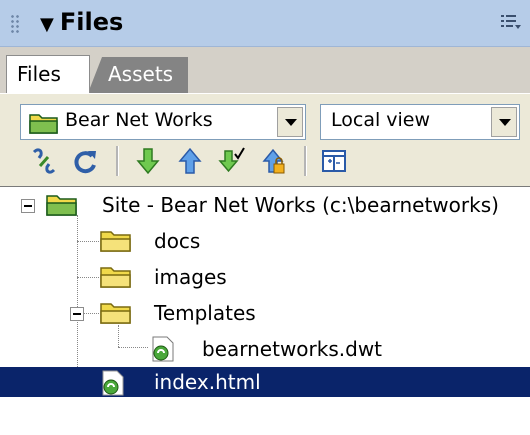 The width and height of the screenshot is (530, 435). Describe the element at coordinates (511, 22) in the screenshot. I see `options-menu-icon` at that location.